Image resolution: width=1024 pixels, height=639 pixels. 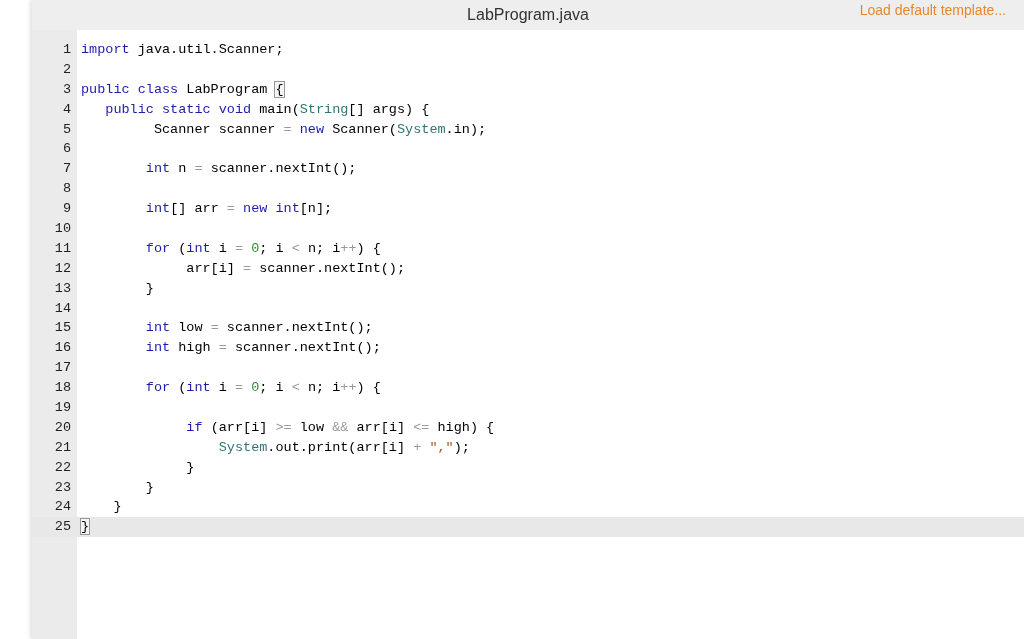 I want to click on code-line: public static void main(String[] args) {, so click(x=267, y=109).